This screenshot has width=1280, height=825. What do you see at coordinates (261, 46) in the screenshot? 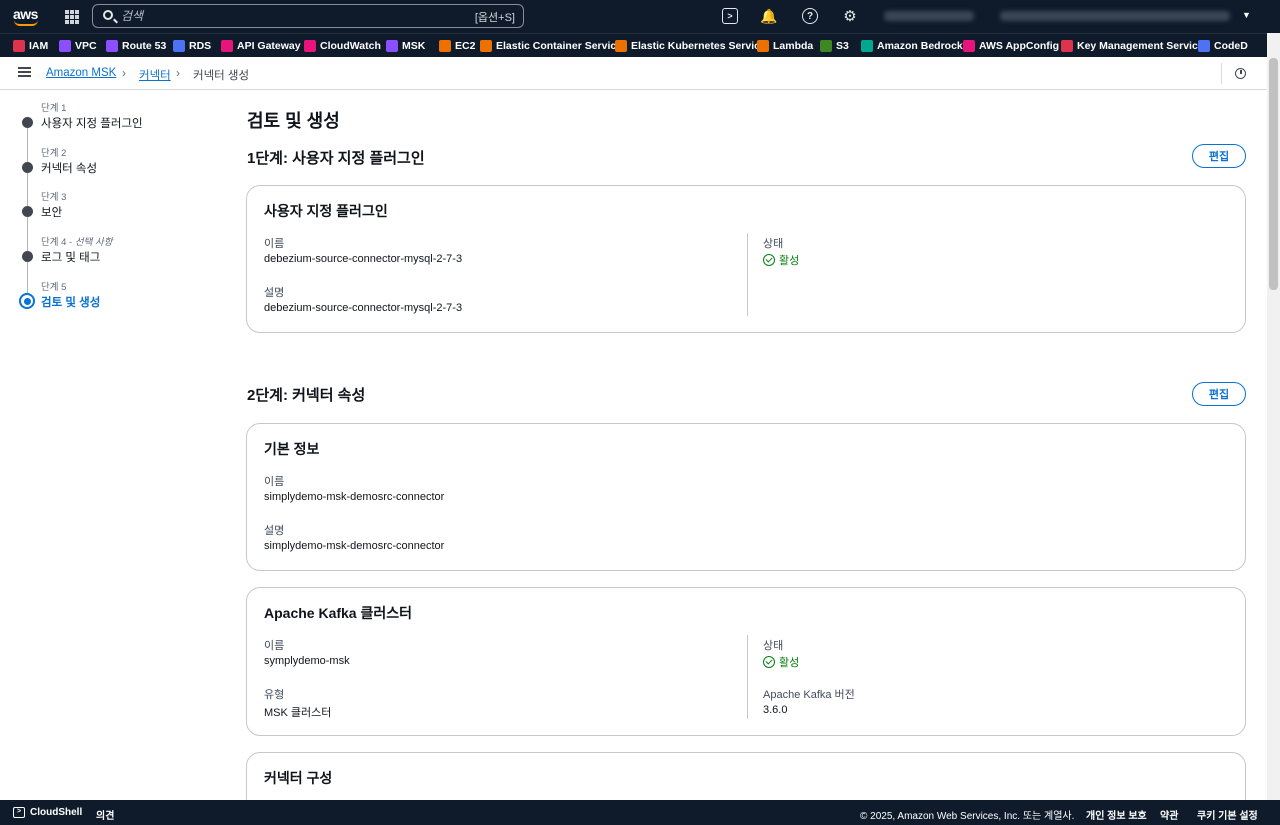
I see `favorite-api-gateway: API Gateway` at bounding box center [261, 46].